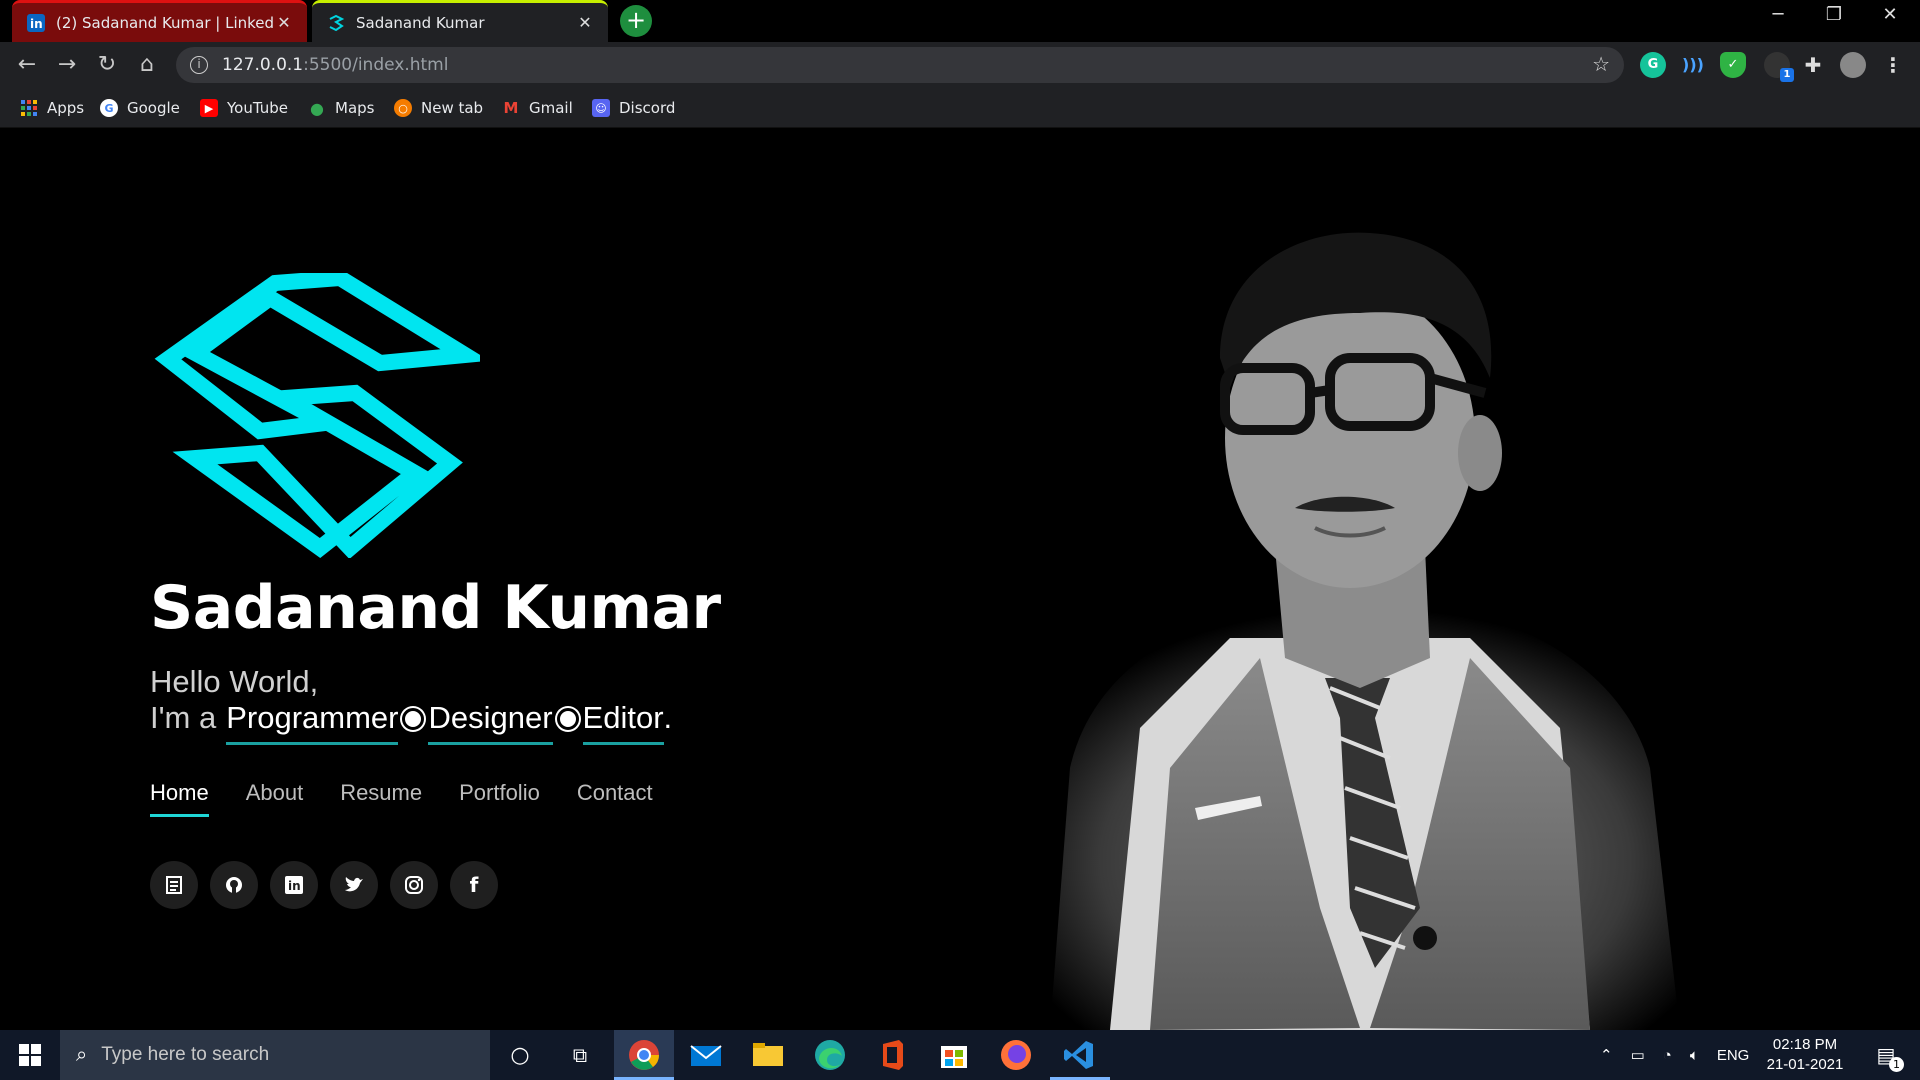  I want to click on tab-sadanand: Sadanand Kumar ✕, so click(460, 21).